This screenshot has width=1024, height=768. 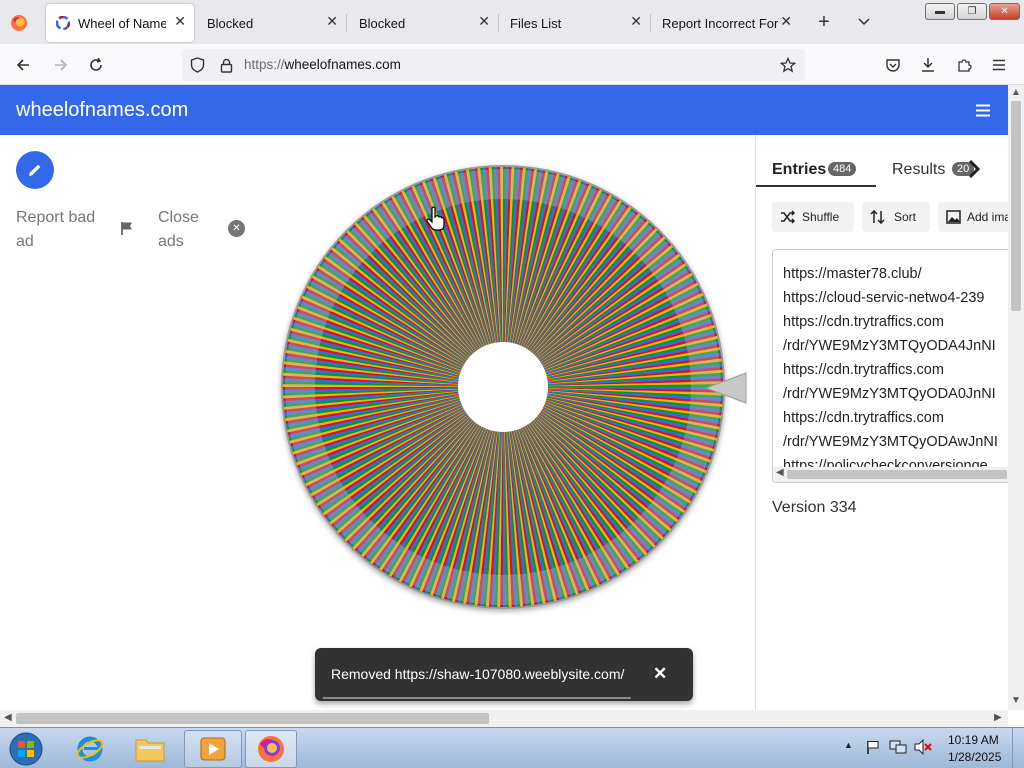 I want to click on tab-files-list: Files List ✕, so click(x=575, y=23).